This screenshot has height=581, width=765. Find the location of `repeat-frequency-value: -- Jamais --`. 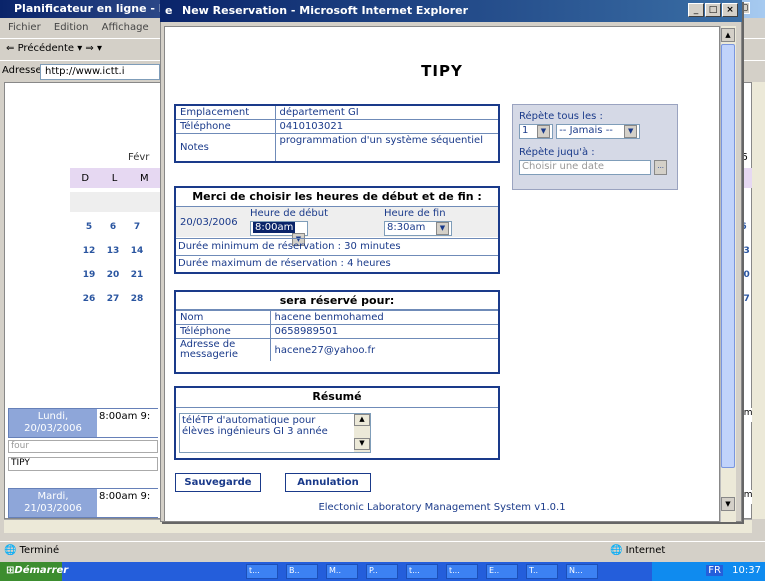

repeat-frequency-value: -- Jamais -- is located at coordinates (586, 130).